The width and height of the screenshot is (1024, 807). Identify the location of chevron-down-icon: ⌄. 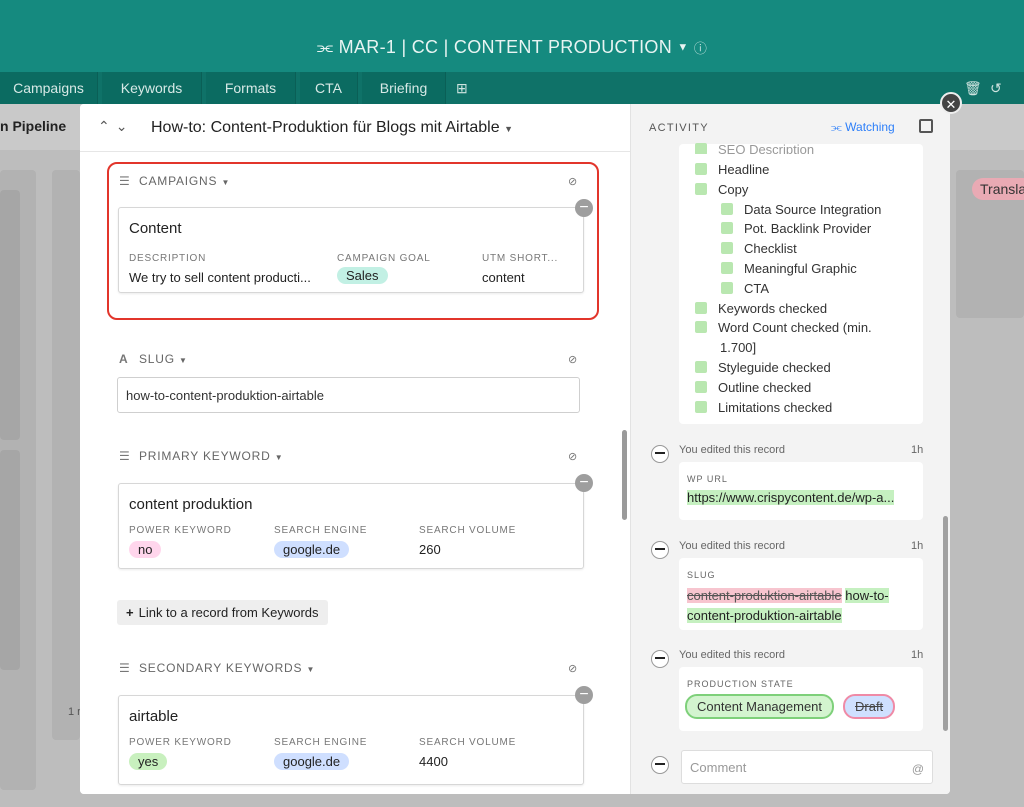
(125, 126).